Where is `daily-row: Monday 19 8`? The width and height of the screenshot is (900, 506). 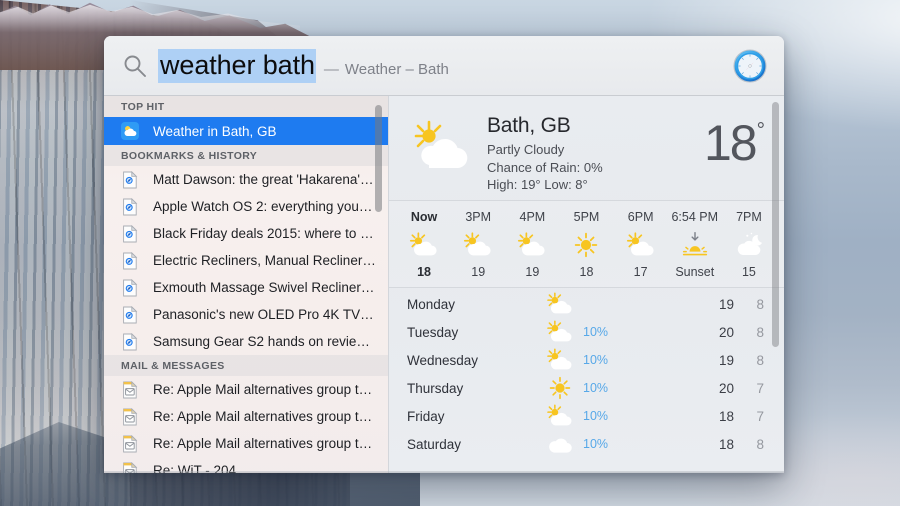
daily-row: Monday 19 8 is located at coordinates (586, 304).